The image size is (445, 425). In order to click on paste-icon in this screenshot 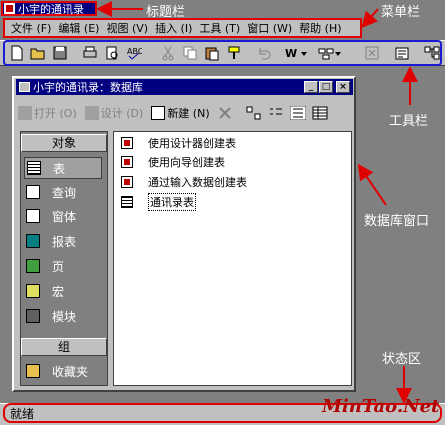, I will do `click(212, 53)`.